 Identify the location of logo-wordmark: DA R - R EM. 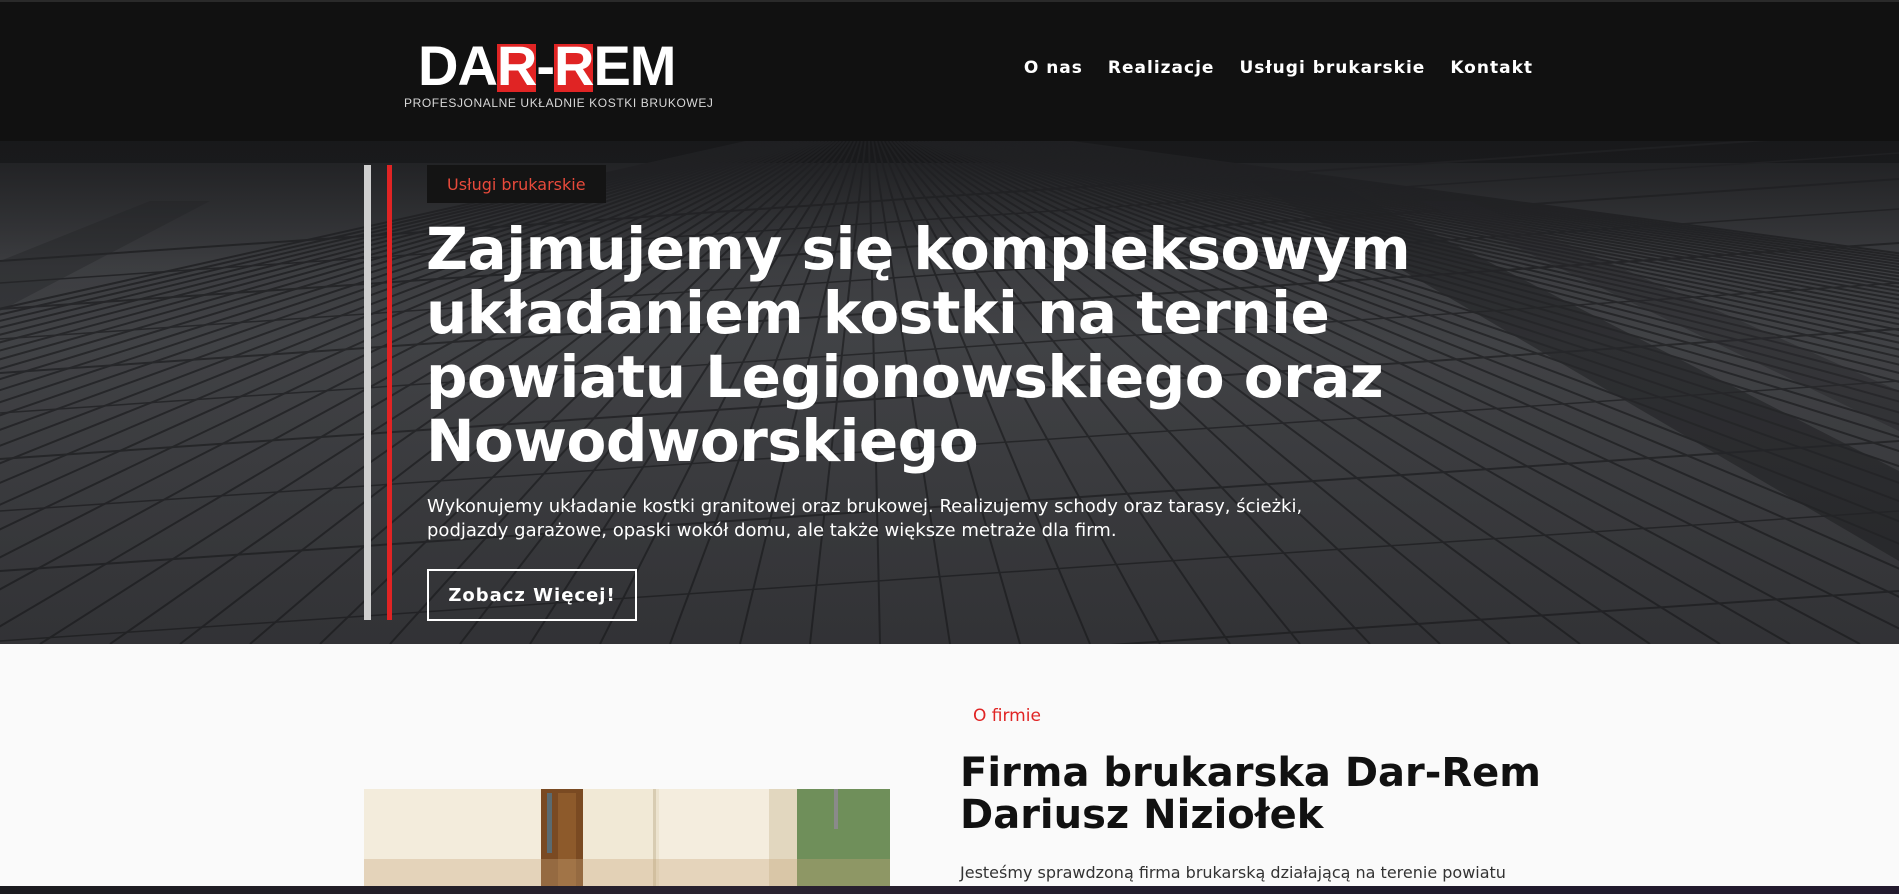
(547, 65).